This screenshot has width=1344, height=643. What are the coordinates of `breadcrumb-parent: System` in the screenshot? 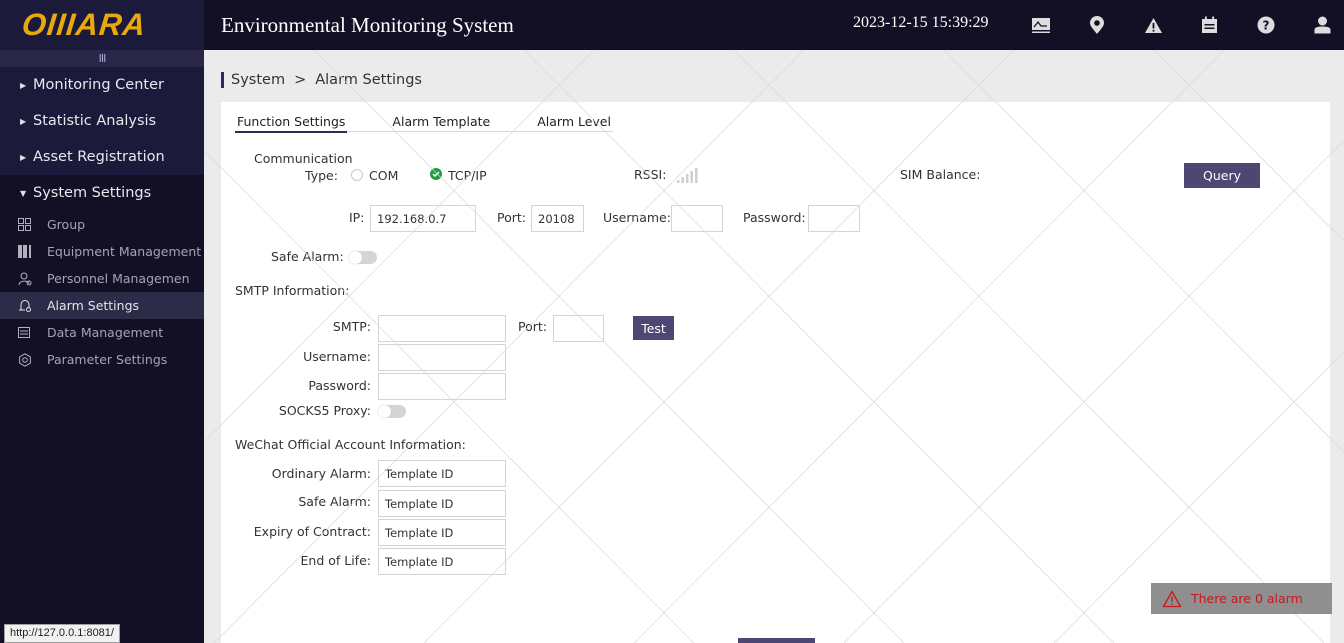 It's located at (258, 80).